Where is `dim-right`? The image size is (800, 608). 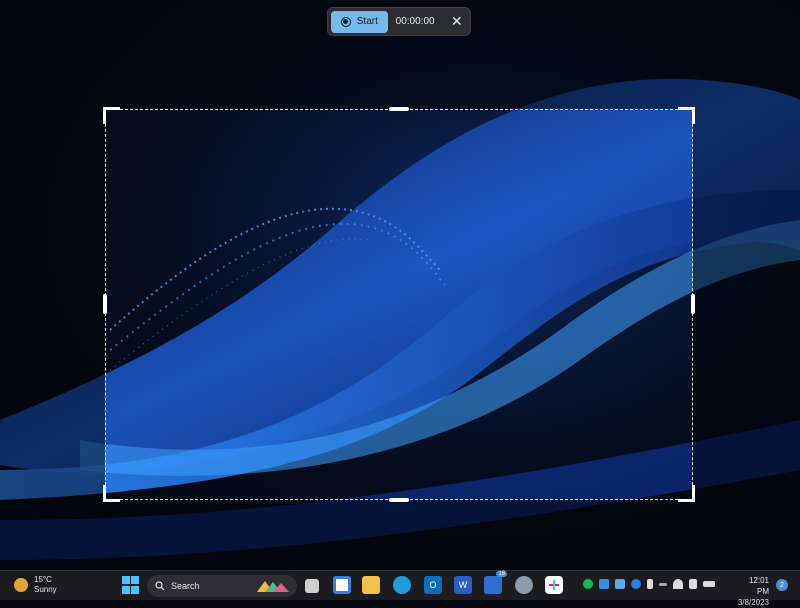
dim-right is located at coordinates (746, 304).